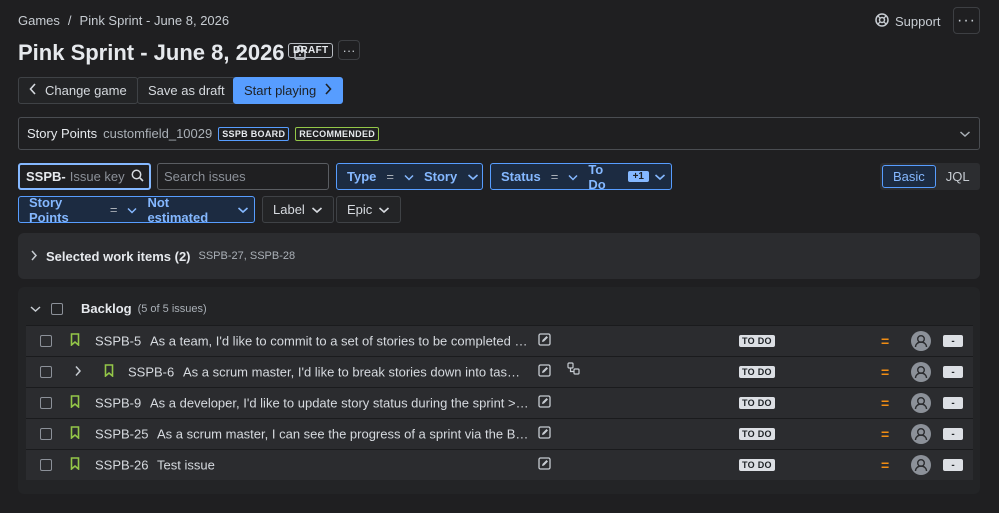 The image size is (999, 513). I want to click on query-mode-toggle: Basic JQL, so click(930, 176).